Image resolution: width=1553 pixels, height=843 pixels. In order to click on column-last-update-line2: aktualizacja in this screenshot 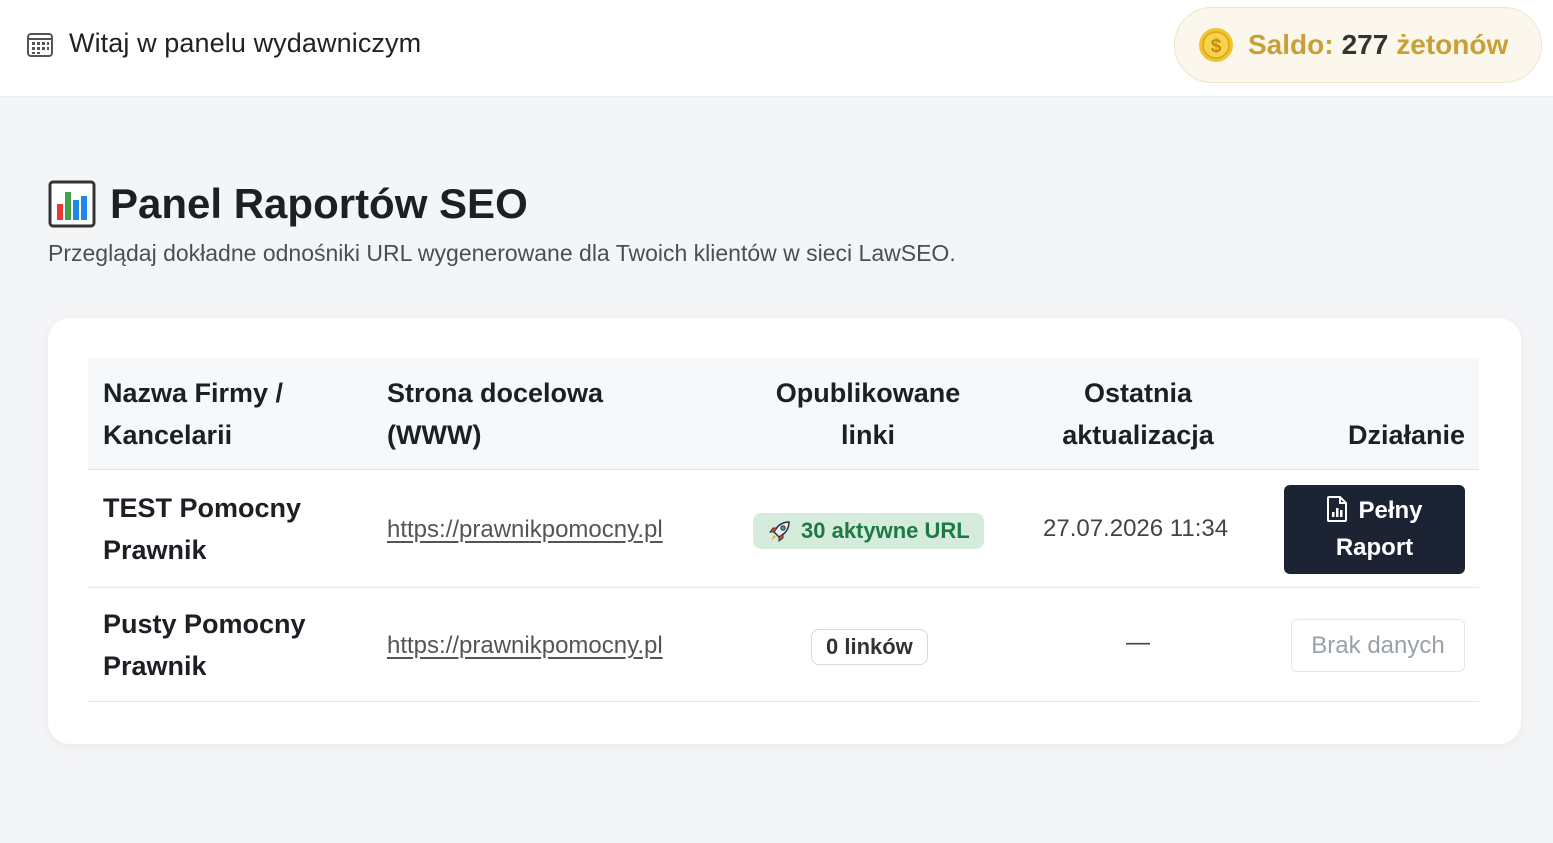, I will do `click(1138, 435)`.